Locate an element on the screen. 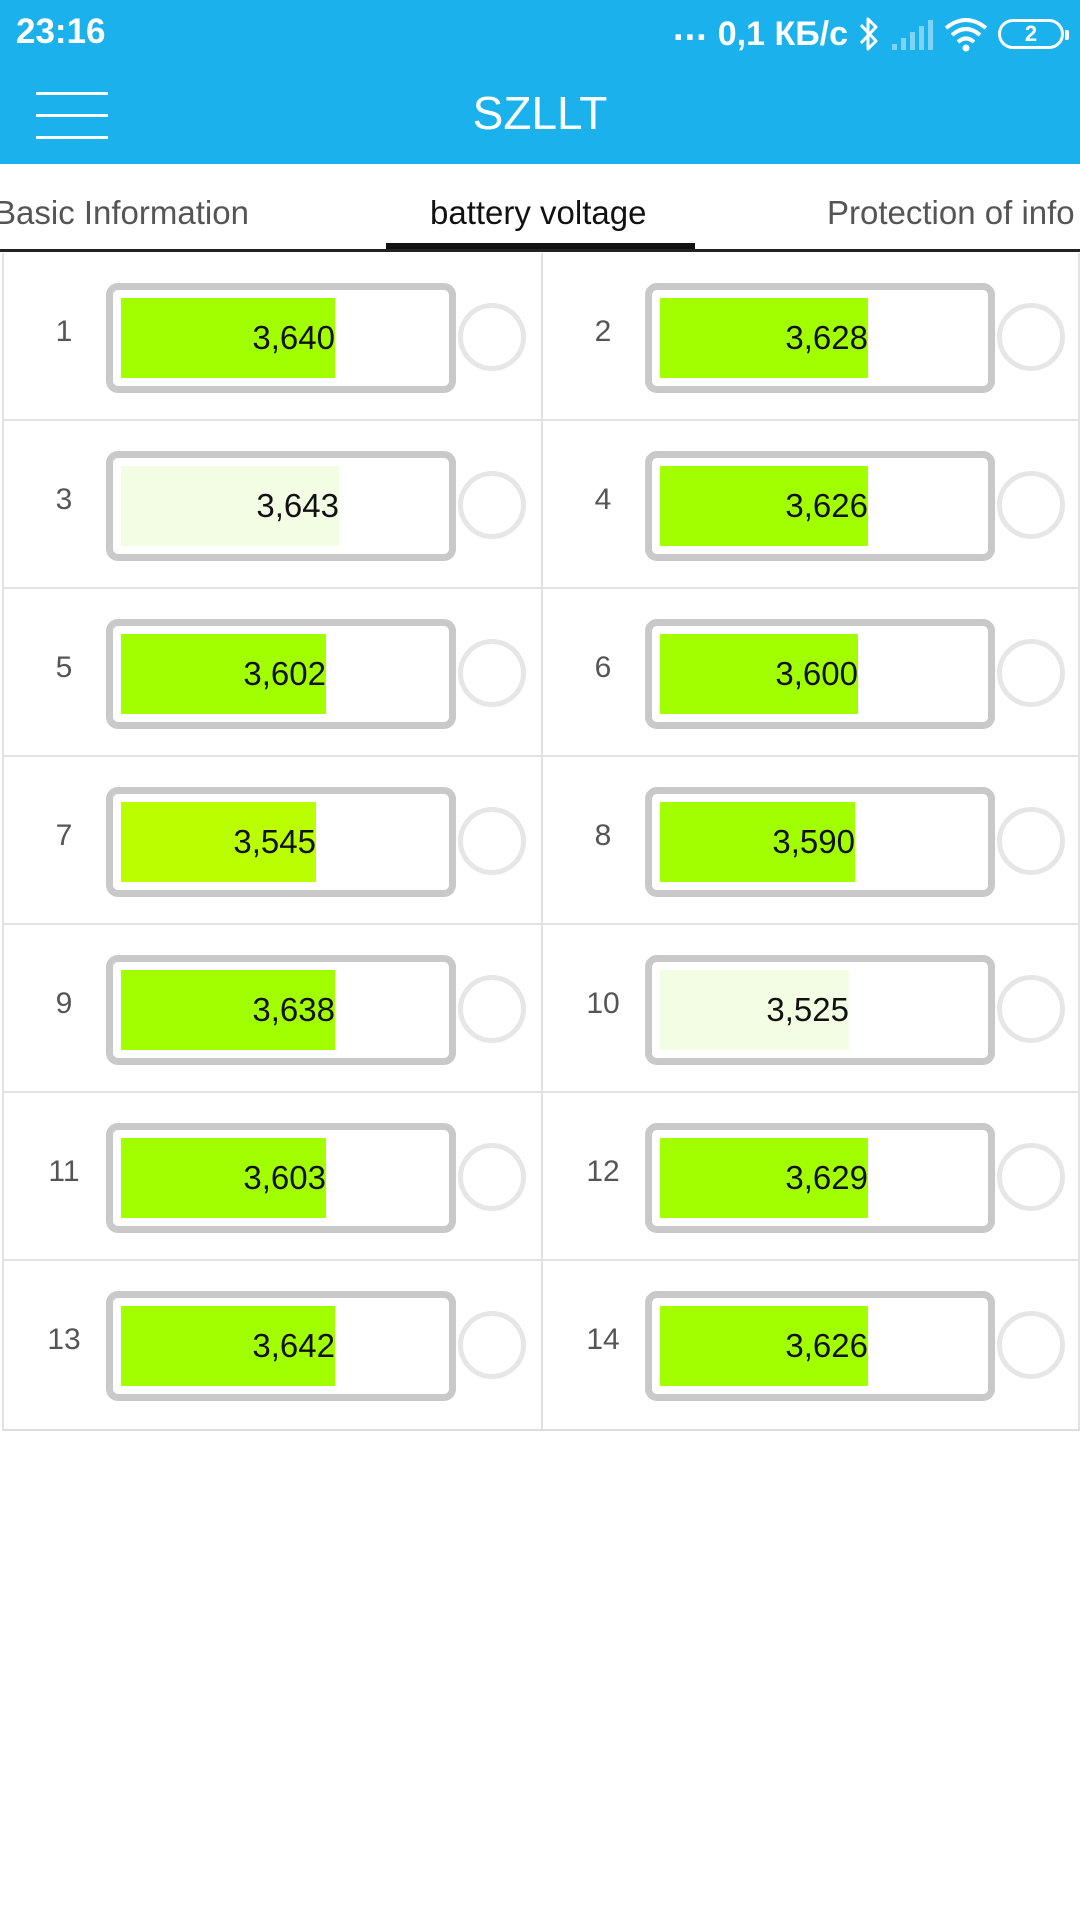 The width and height of the screenshot is (1080, 1920). status-time: 23:16 is located at coordinates (61, 31).